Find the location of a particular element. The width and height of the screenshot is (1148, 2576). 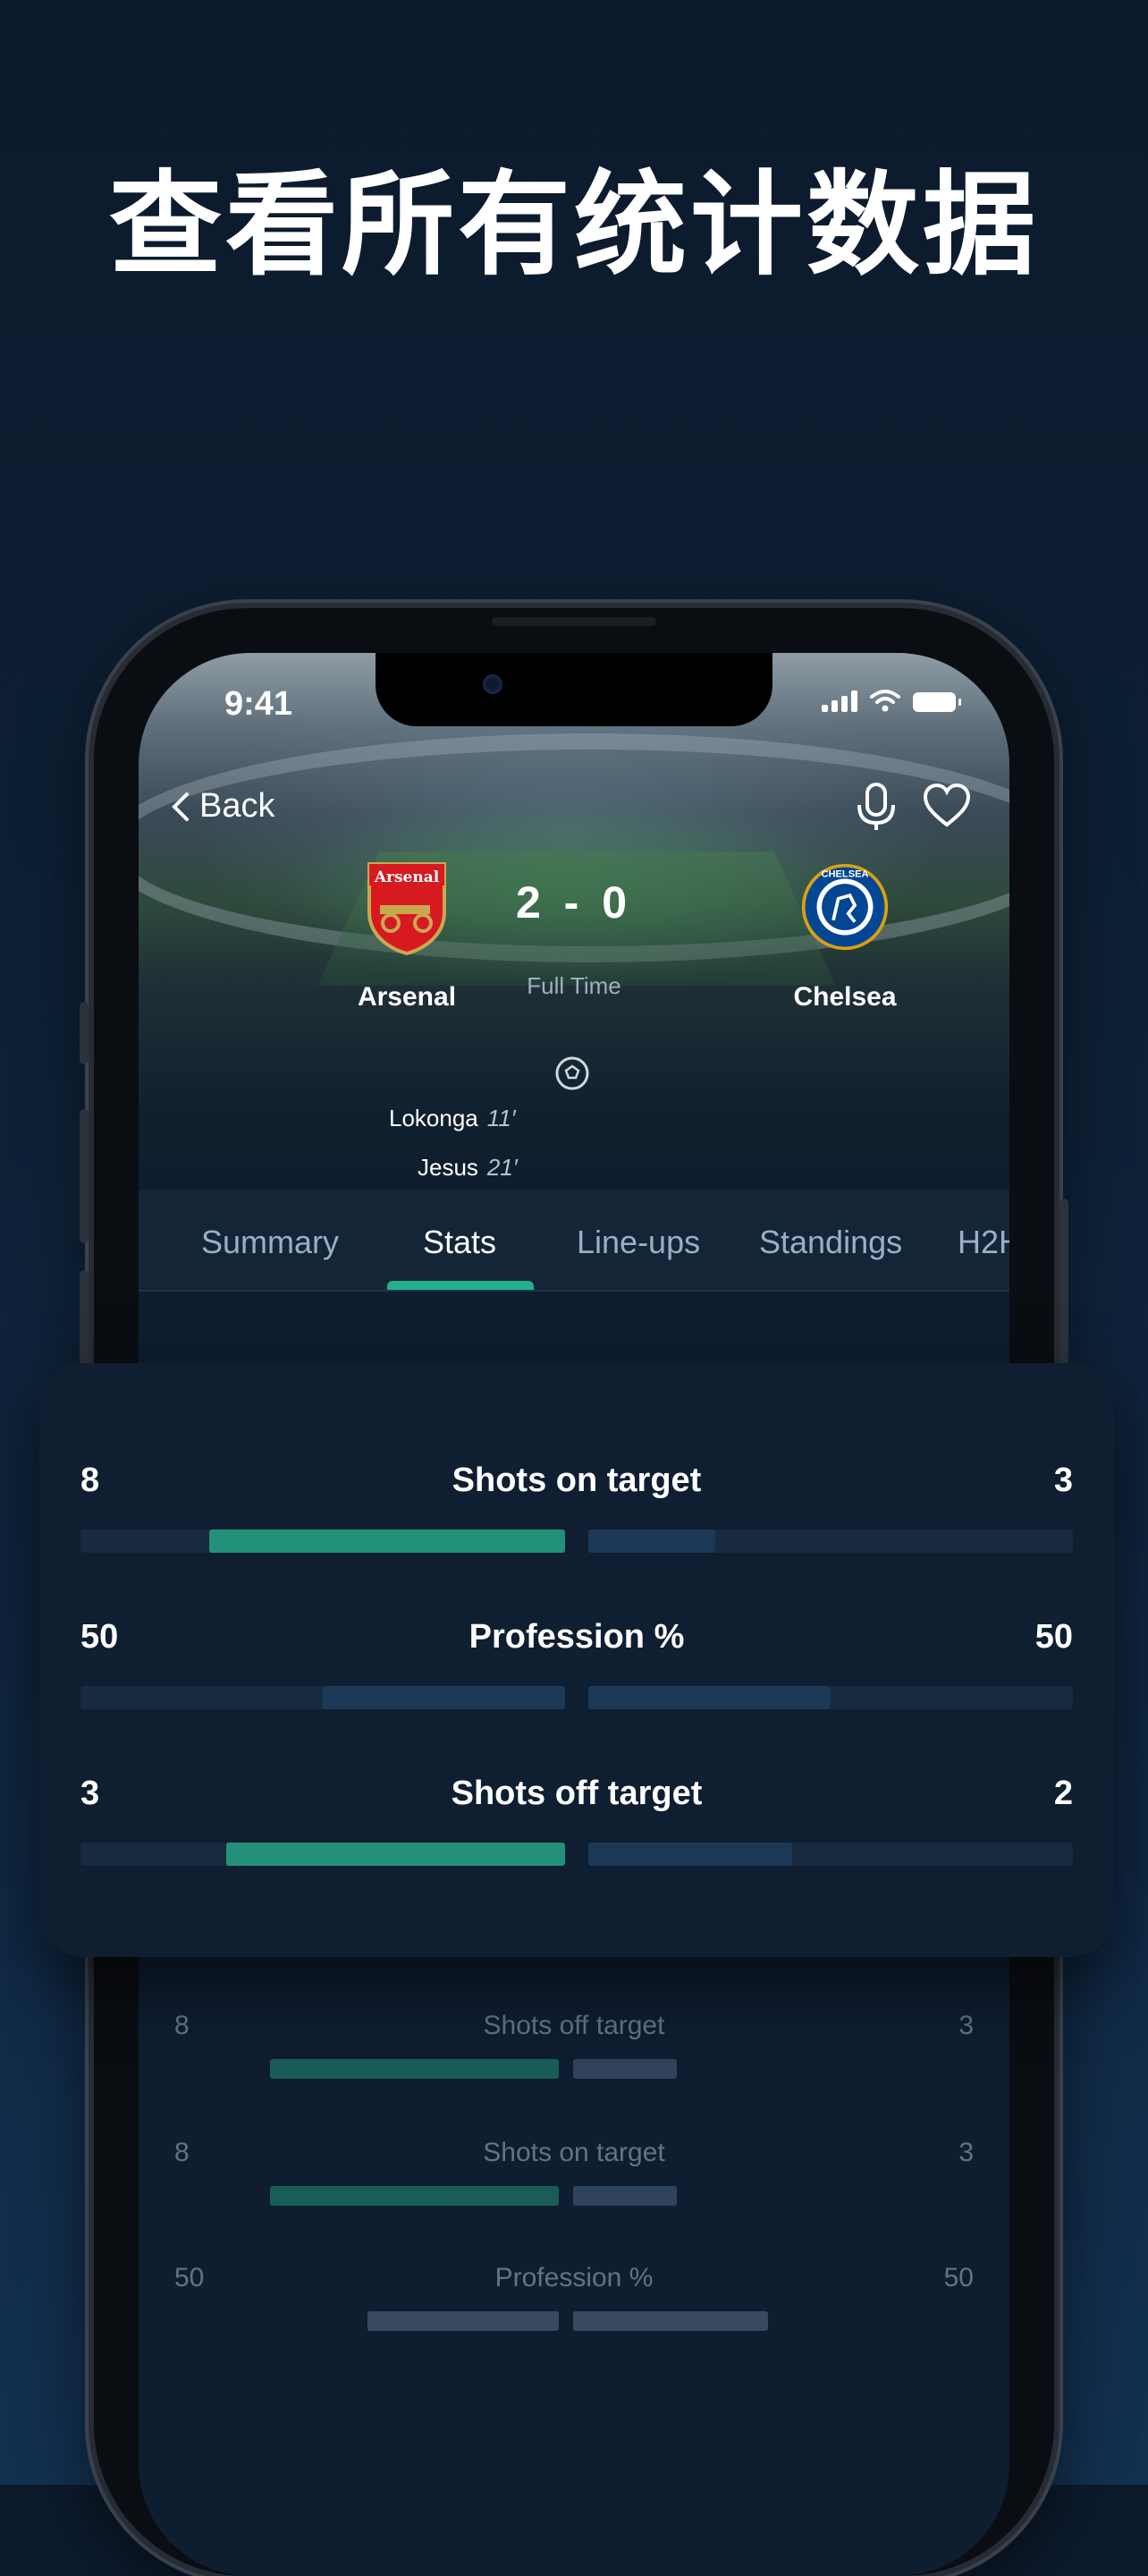

microphone-icon is located at coordinates (876, 807).